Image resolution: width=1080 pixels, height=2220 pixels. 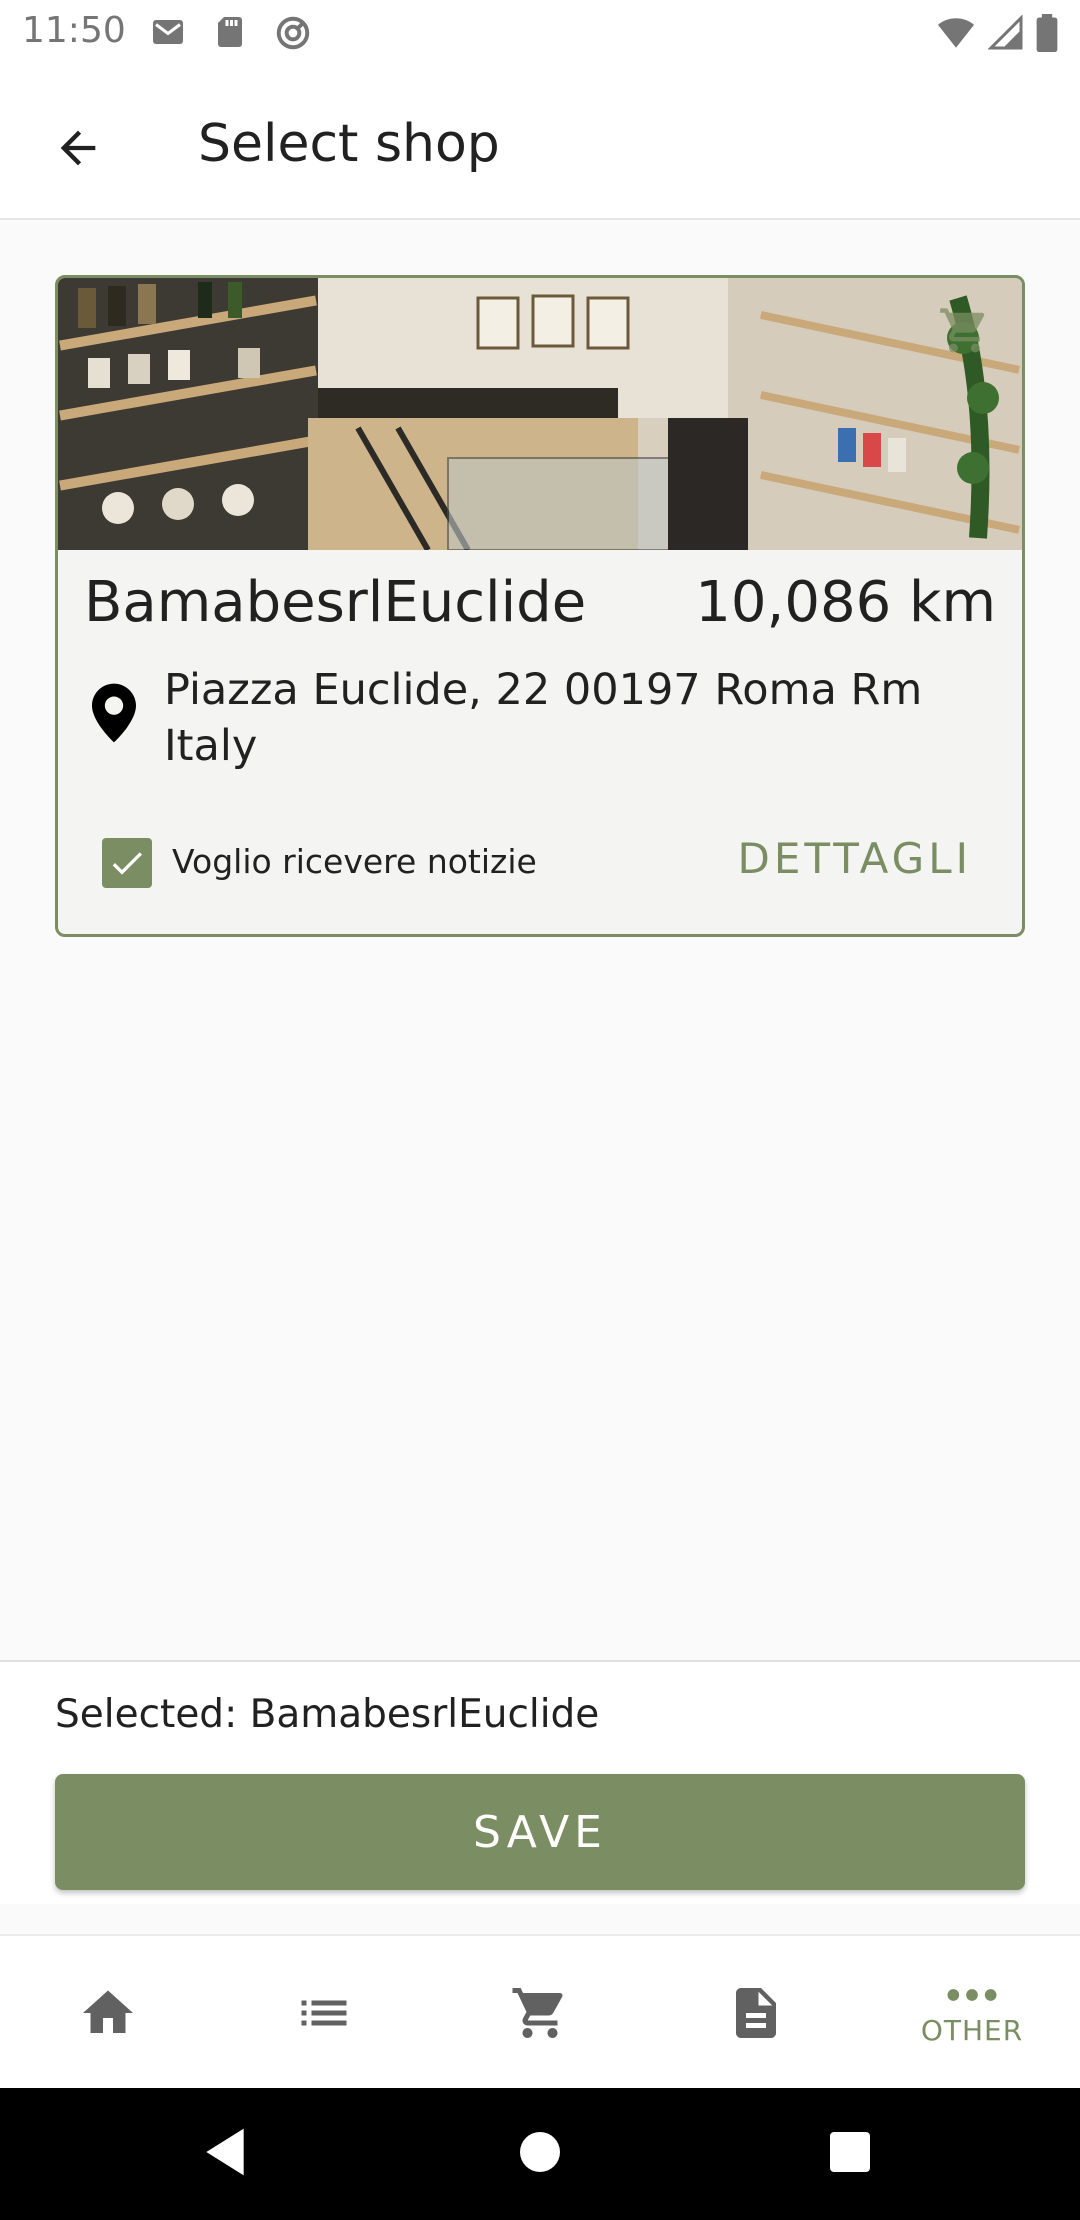 I want to click on system-recents-icon, so click(x=850, y=2152).